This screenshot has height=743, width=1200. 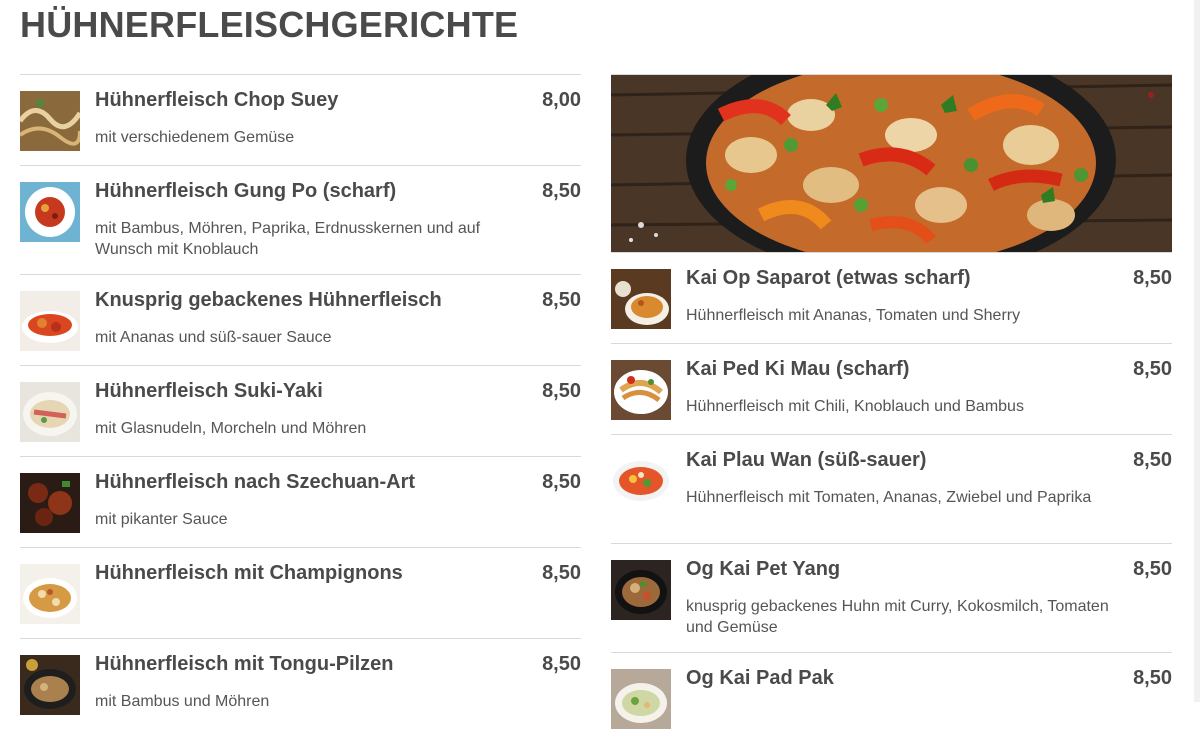 What do you see at coordinates (561, 100) in the screenshot?
I see `dish-price: 8,00` at bounding box center [561, 100].